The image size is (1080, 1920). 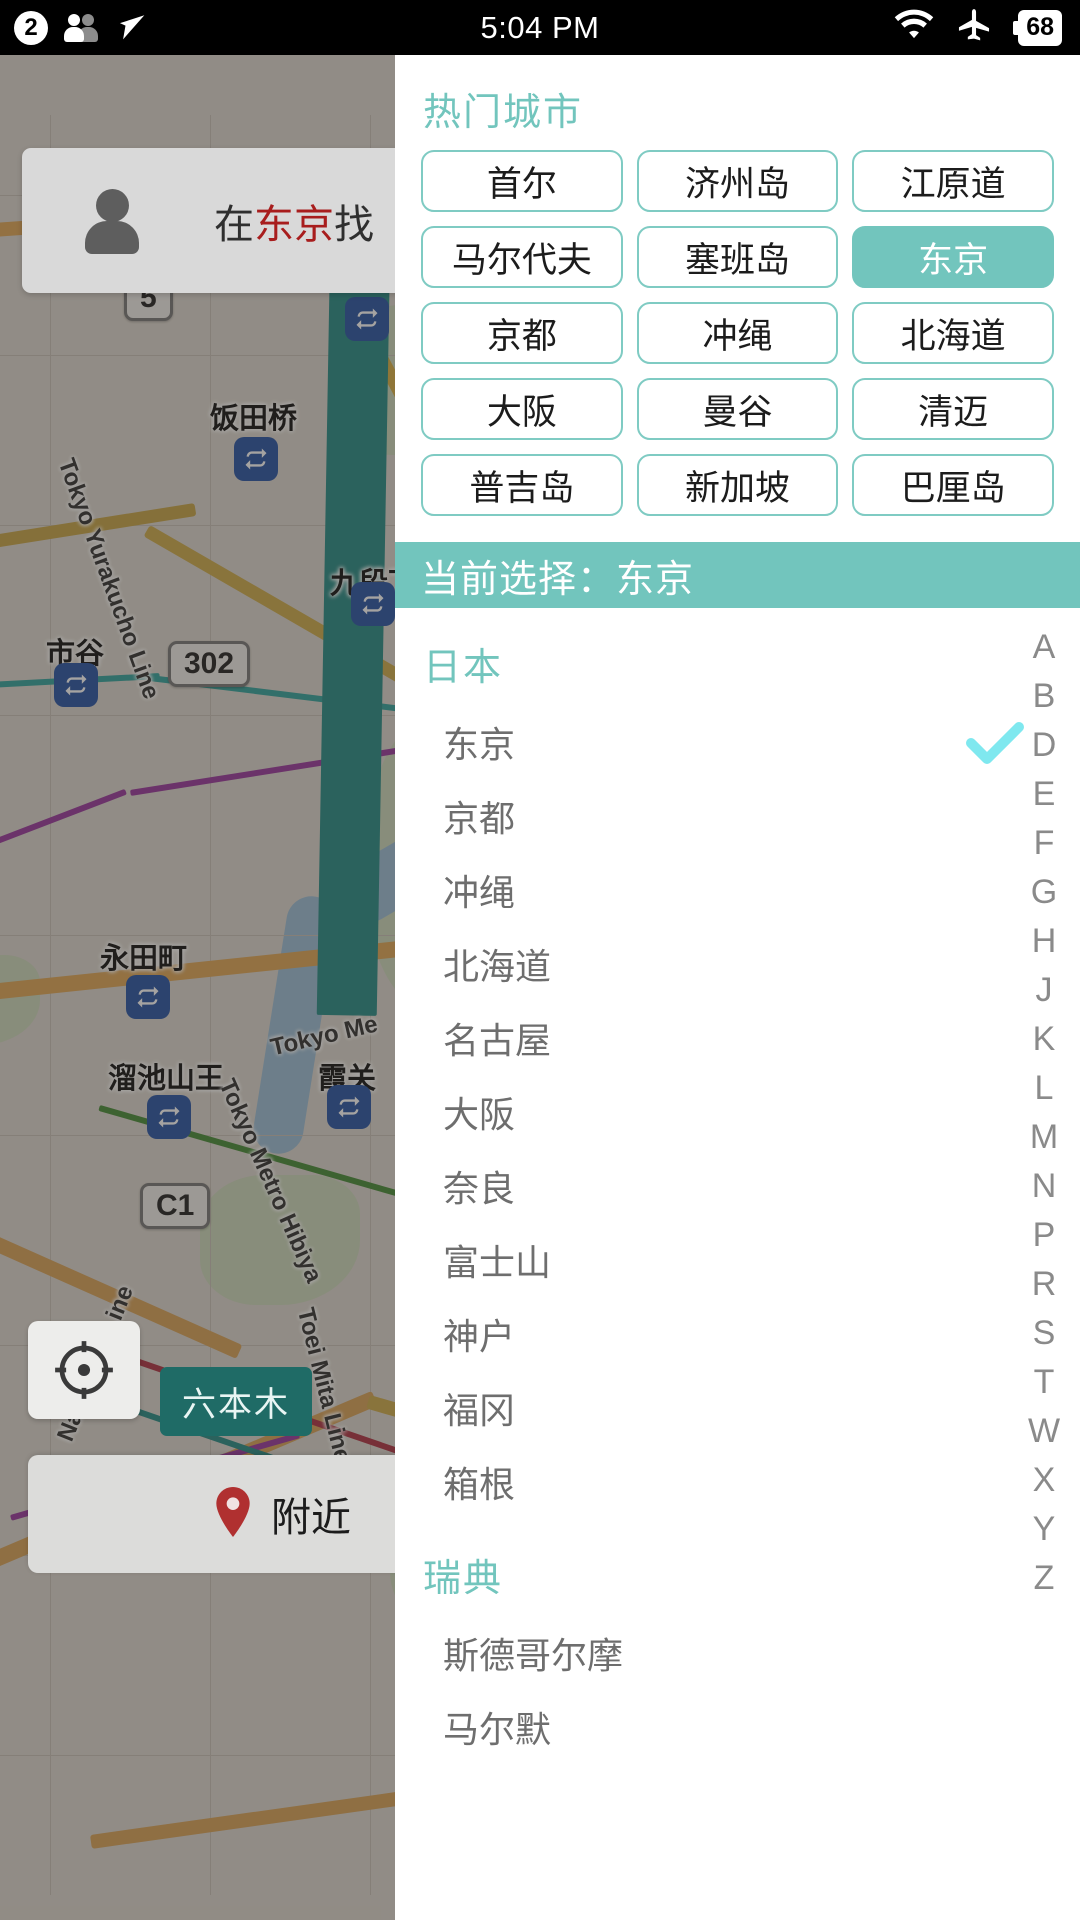 I want to click on alphabet-index-letter: F, so click(x=1044, y=842).